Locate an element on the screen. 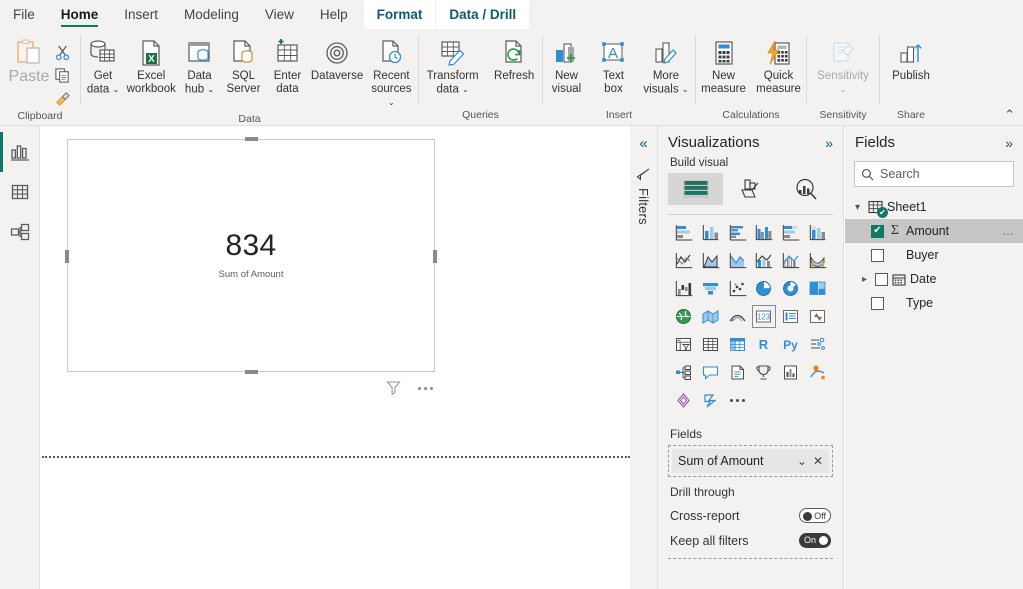  format-visual-tab is located at coordinates (750, 189).